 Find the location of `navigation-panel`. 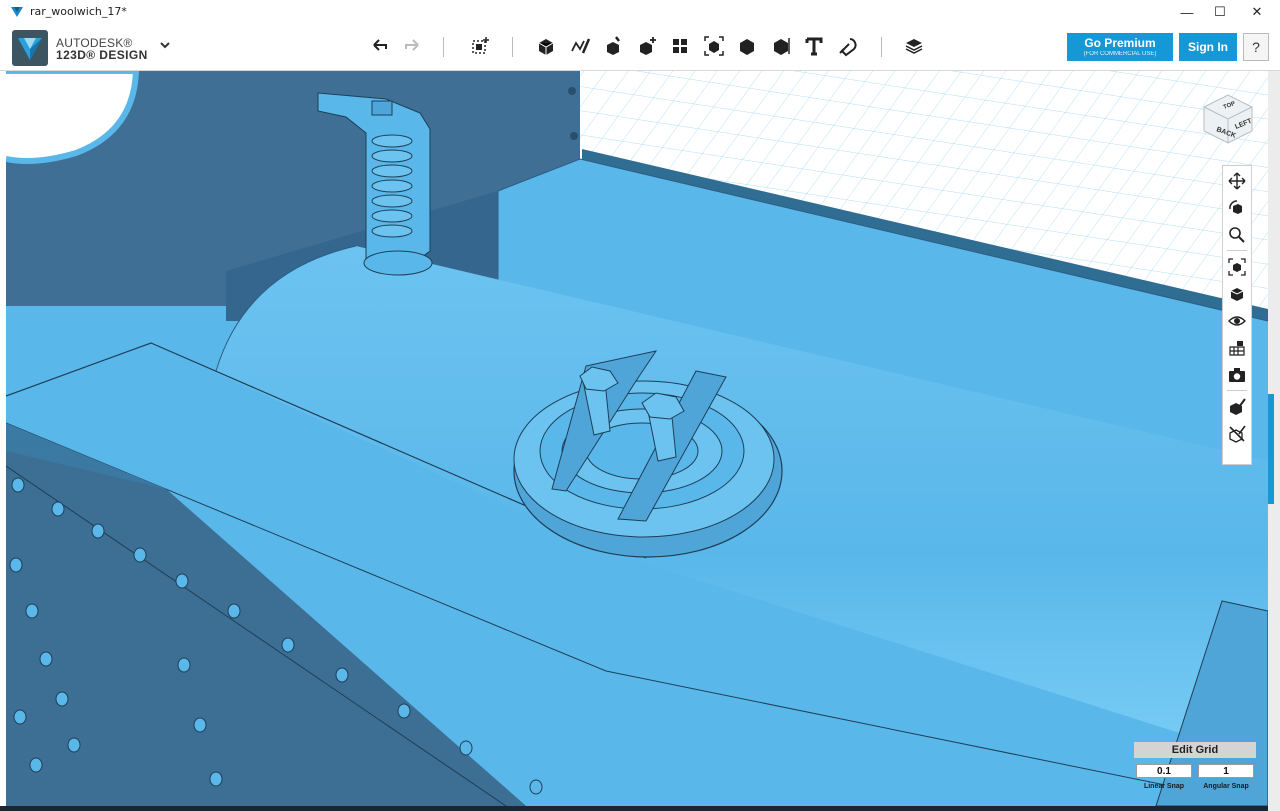

navigation-panel is located at coordinates (1237, 315).